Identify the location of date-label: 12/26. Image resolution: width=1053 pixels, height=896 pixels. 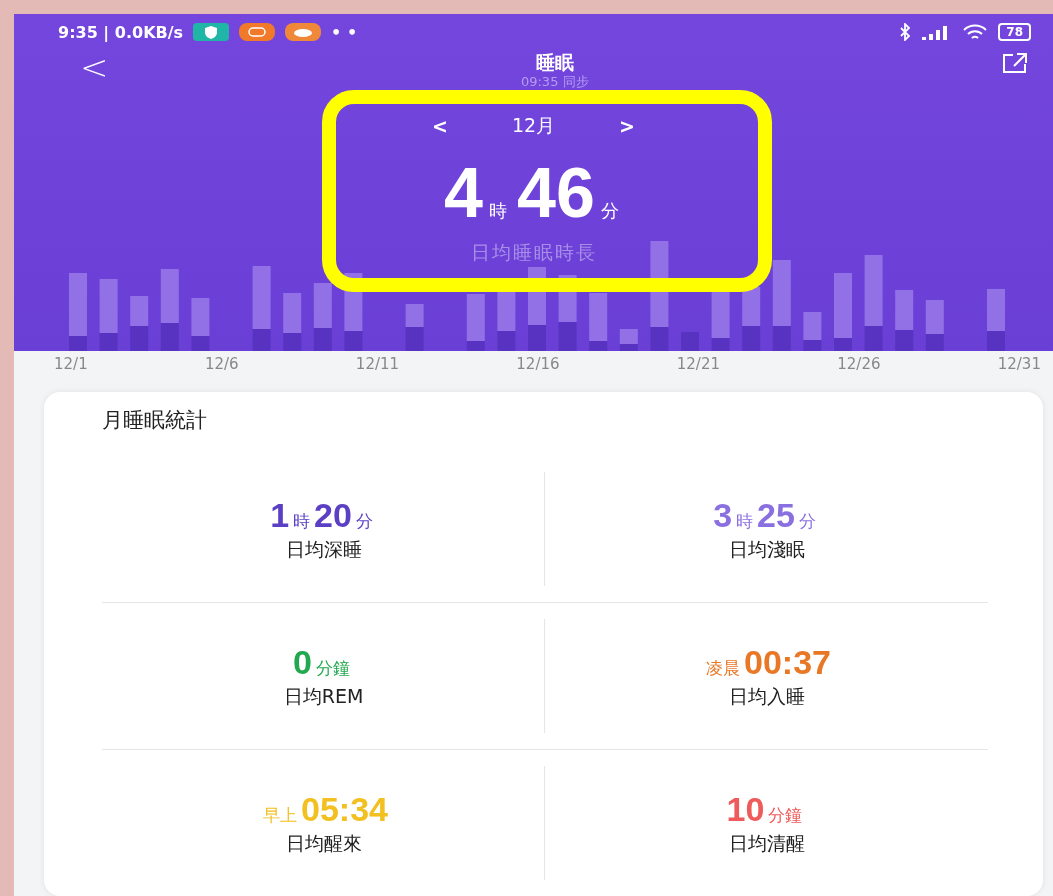
(859, 365).